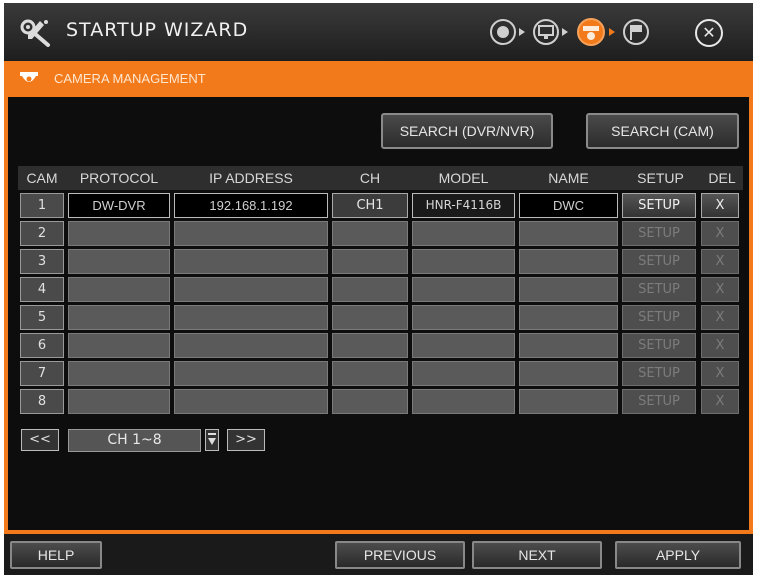 Image resolution: width=757 pixels, height=578 pixels. Describe the element at coordinates (42, 317) in the screenshot. I see `cam-number: 5` at that location.